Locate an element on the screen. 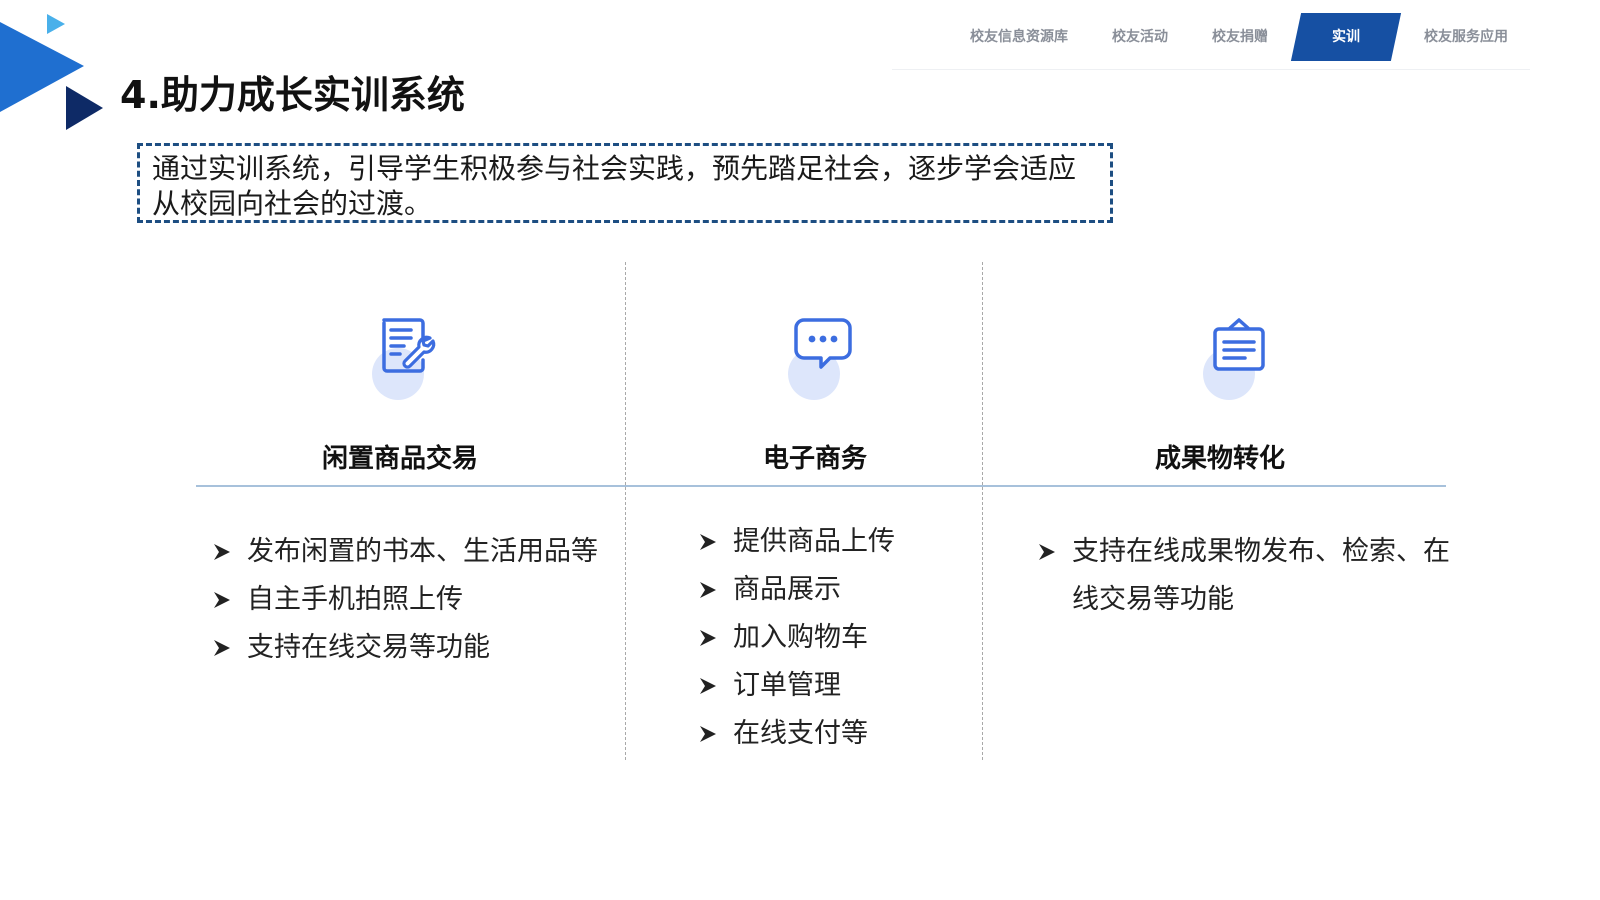  list-item-text: 加入购物车 is located at coordinates (800, 637).